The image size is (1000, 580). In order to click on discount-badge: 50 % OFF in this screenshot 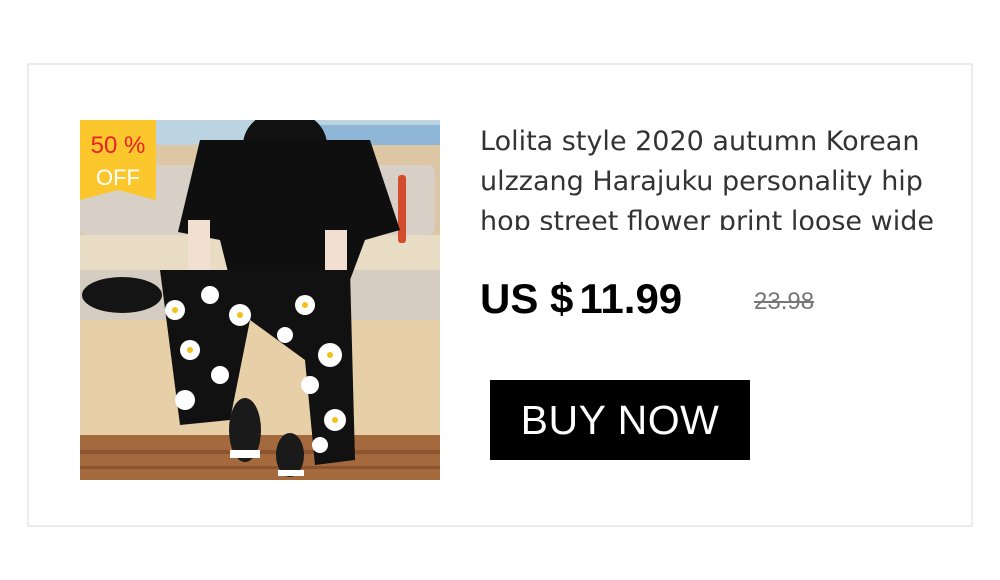, I will do `click(118, 160)`.